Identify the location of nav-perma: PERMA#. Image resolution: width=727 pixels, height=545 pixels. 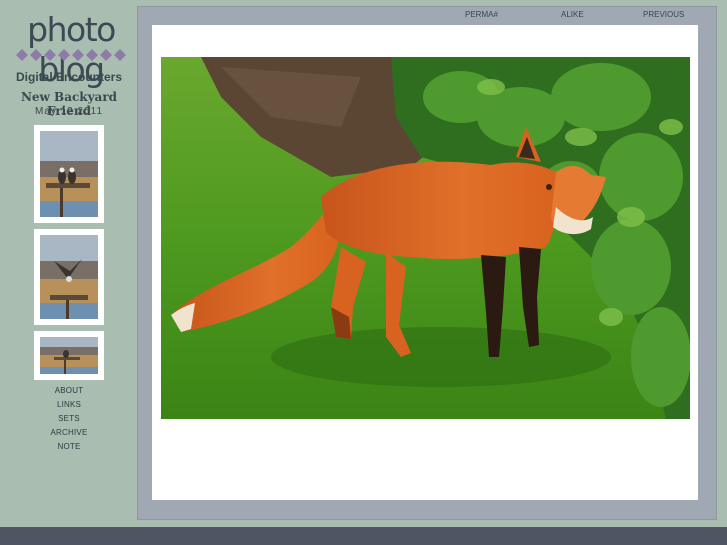
(481, 14).